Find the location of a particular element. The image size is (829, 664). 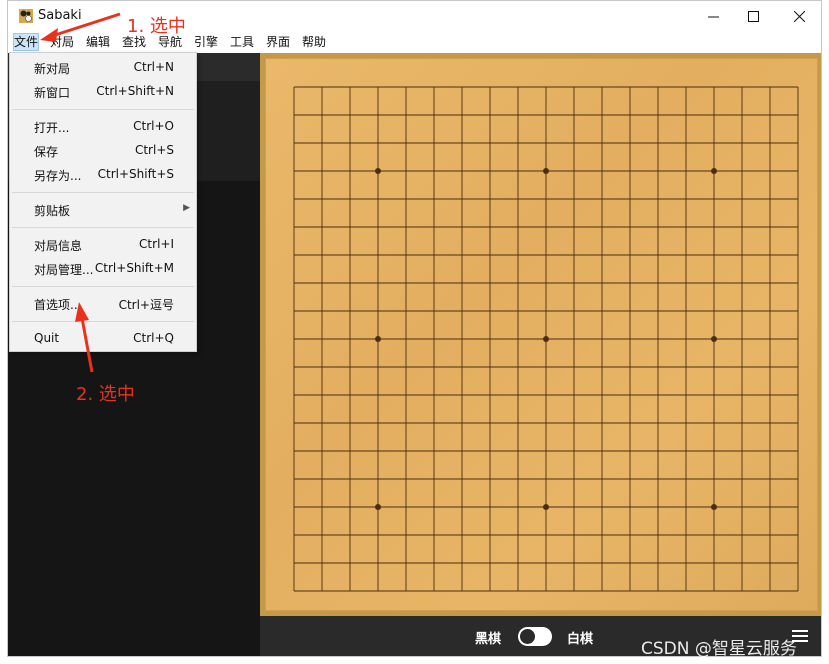

annotation-step2-label: 2. 选中 is located at coordinates (105, 394).